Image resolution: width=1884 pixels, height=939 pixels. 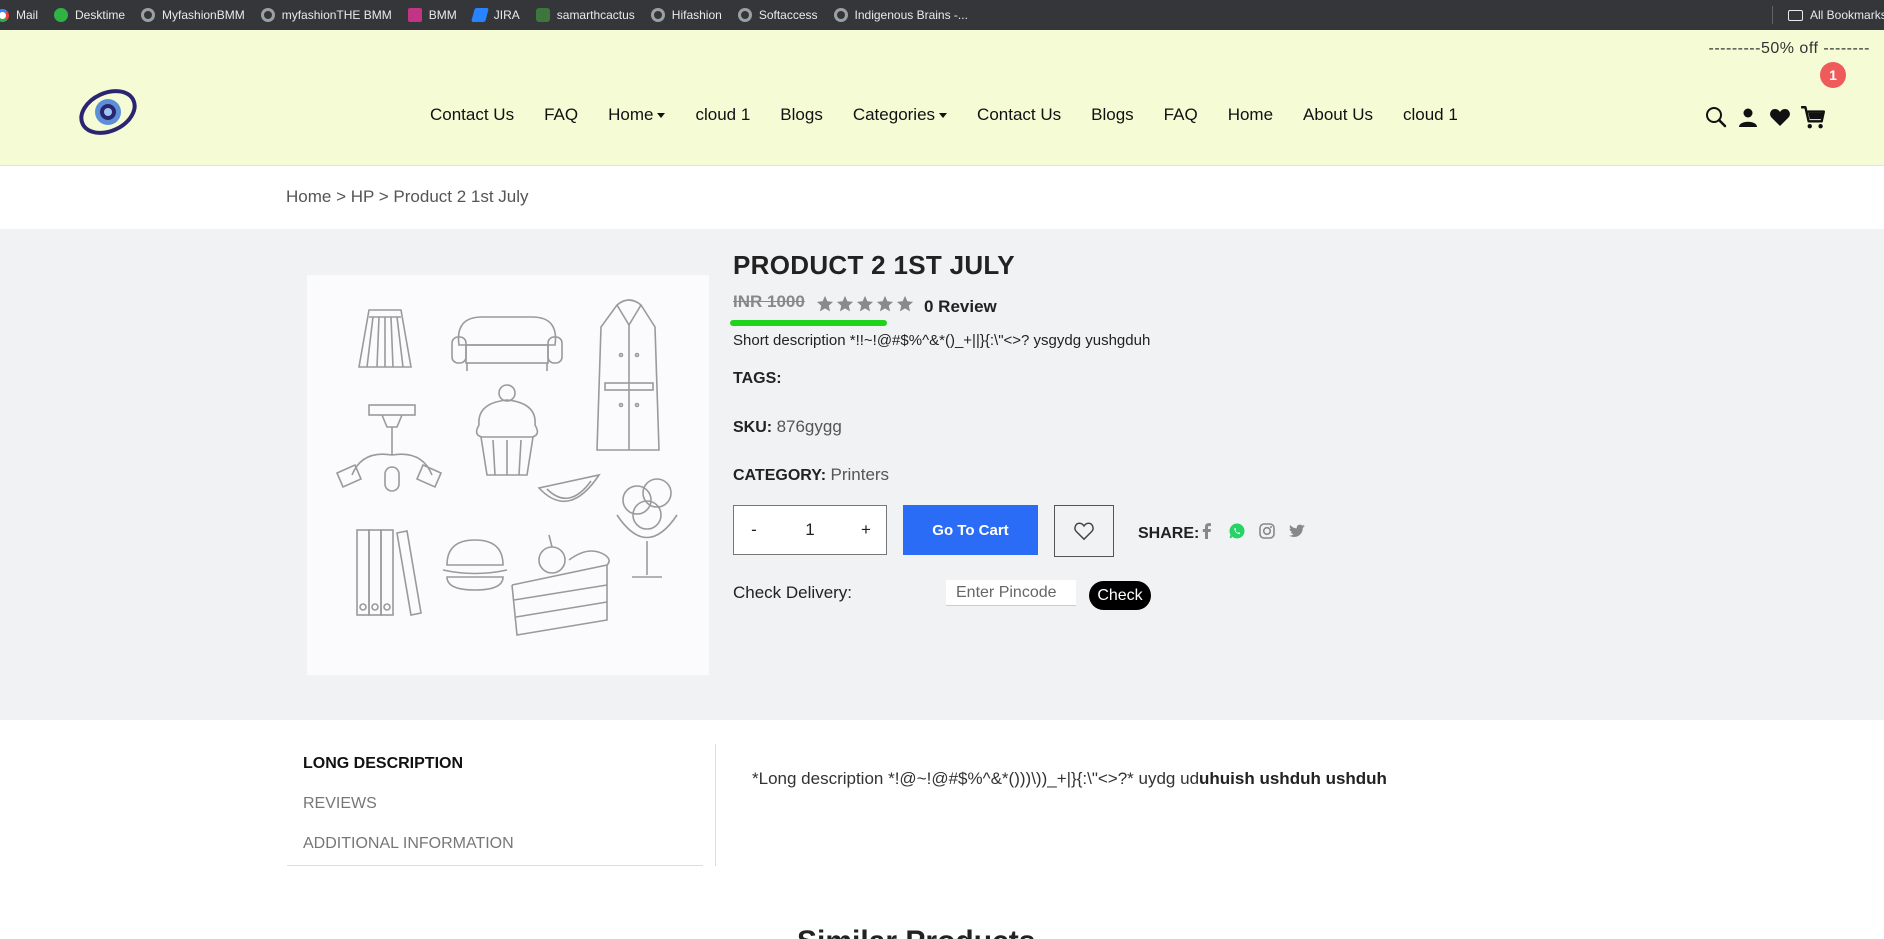 What do you see at coordinates (100, 15) in the screenshot?
I see `bookmark-label: Desktime` at bounding box center [100, 15].